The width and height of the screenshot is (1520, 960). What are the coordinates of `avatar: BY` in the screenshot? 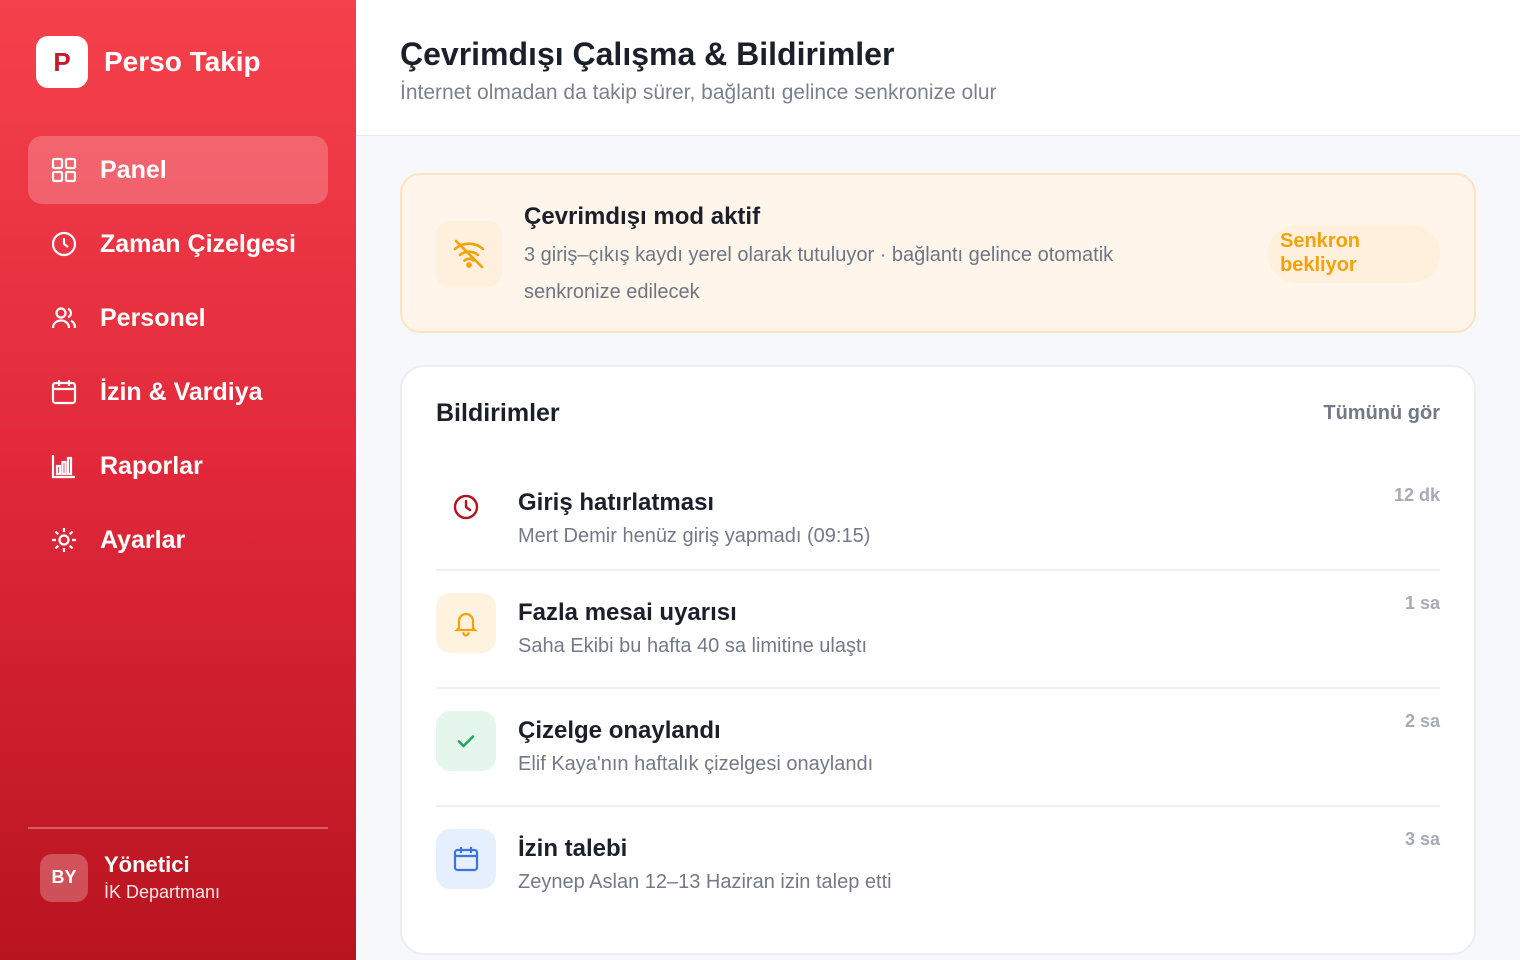 It's located at (64, 877).